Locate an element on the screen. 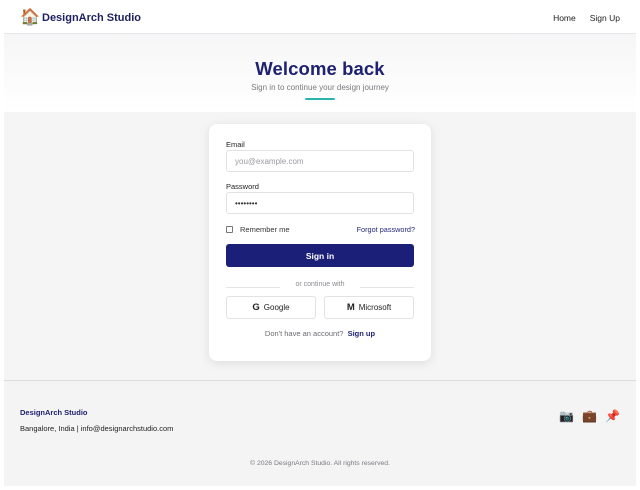 This screenshot has width=640, height=490. email-label: Email is located at coordinates (235, 144).